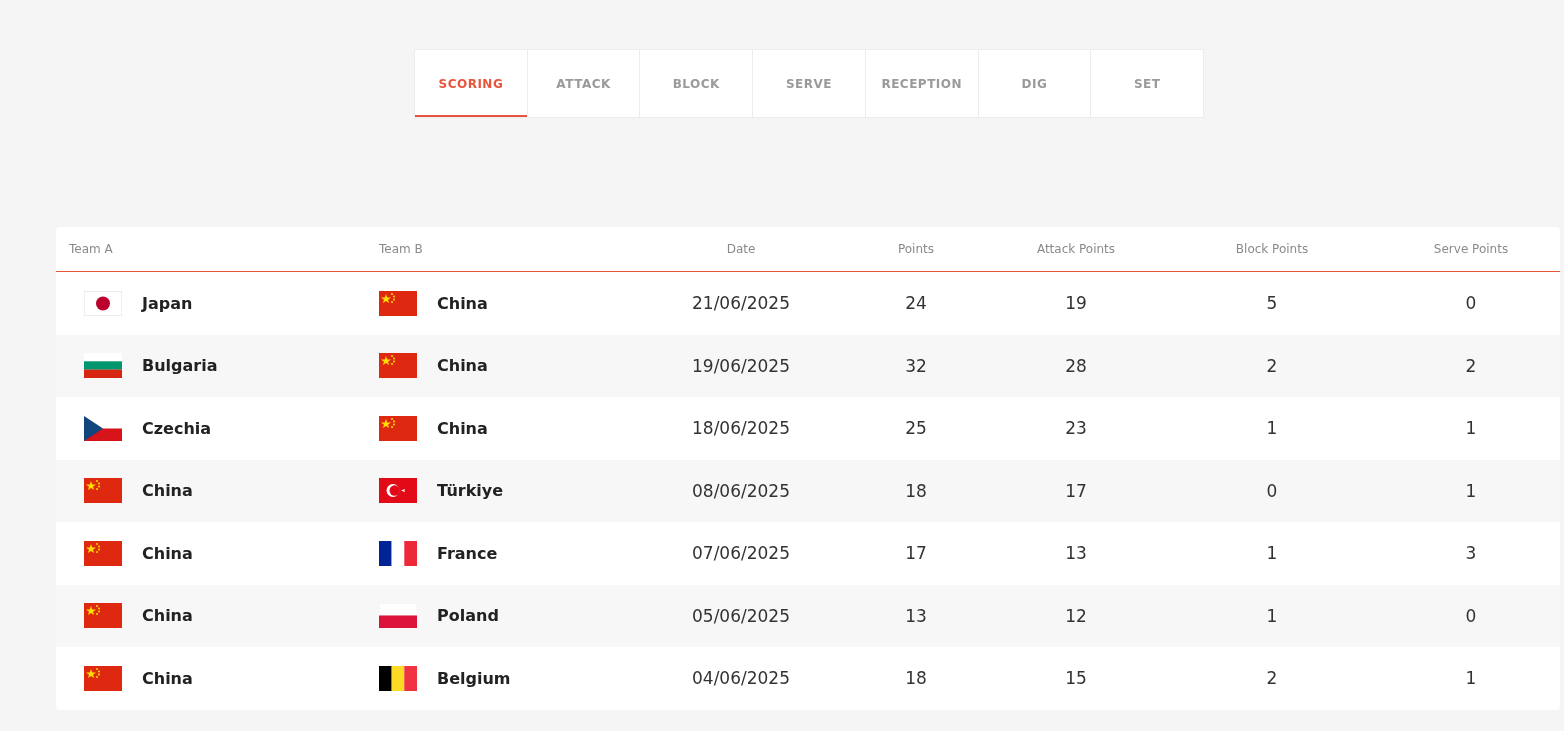  Describe the element at coordinates (1272, 303) in the screenshot. I see `table-cell-text: 5` at that location.